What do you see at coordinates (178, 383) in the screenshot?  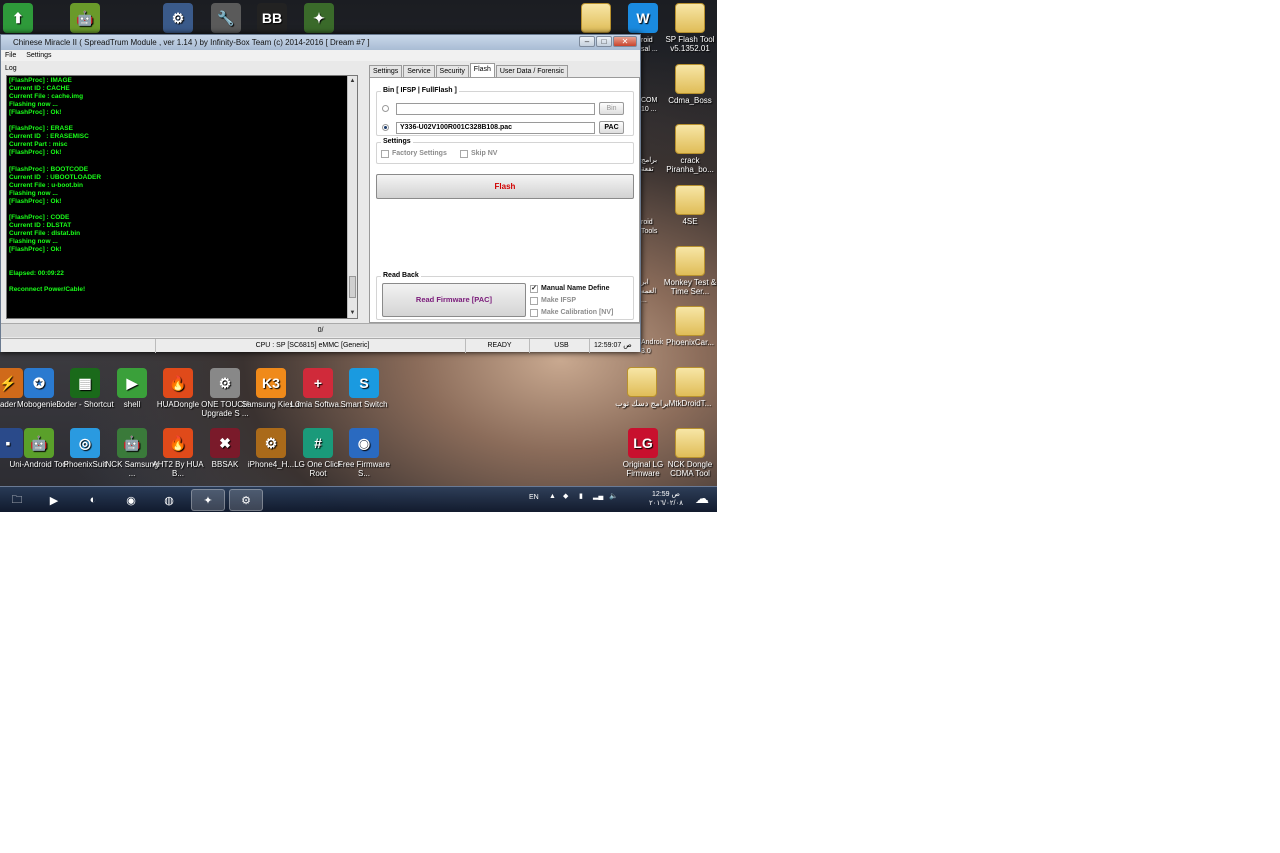 I see `desktop-row1-item-icon: 🔥` at bounding box center [178, 383].